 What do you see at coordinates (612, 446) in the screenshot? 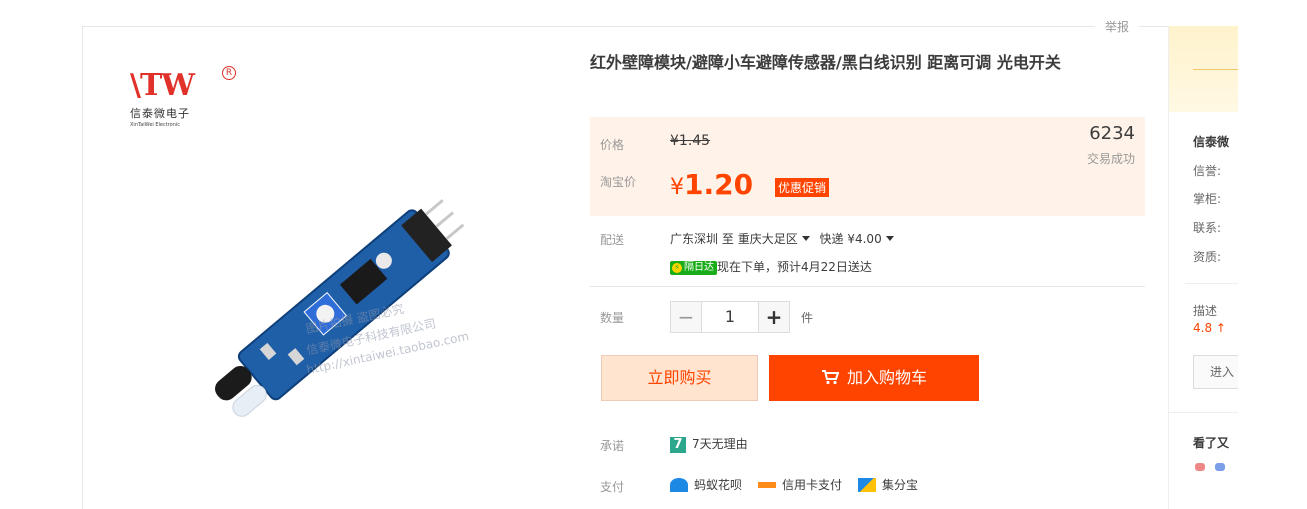
I see `promise-label: 承诺` at bounding box center [612, 446].